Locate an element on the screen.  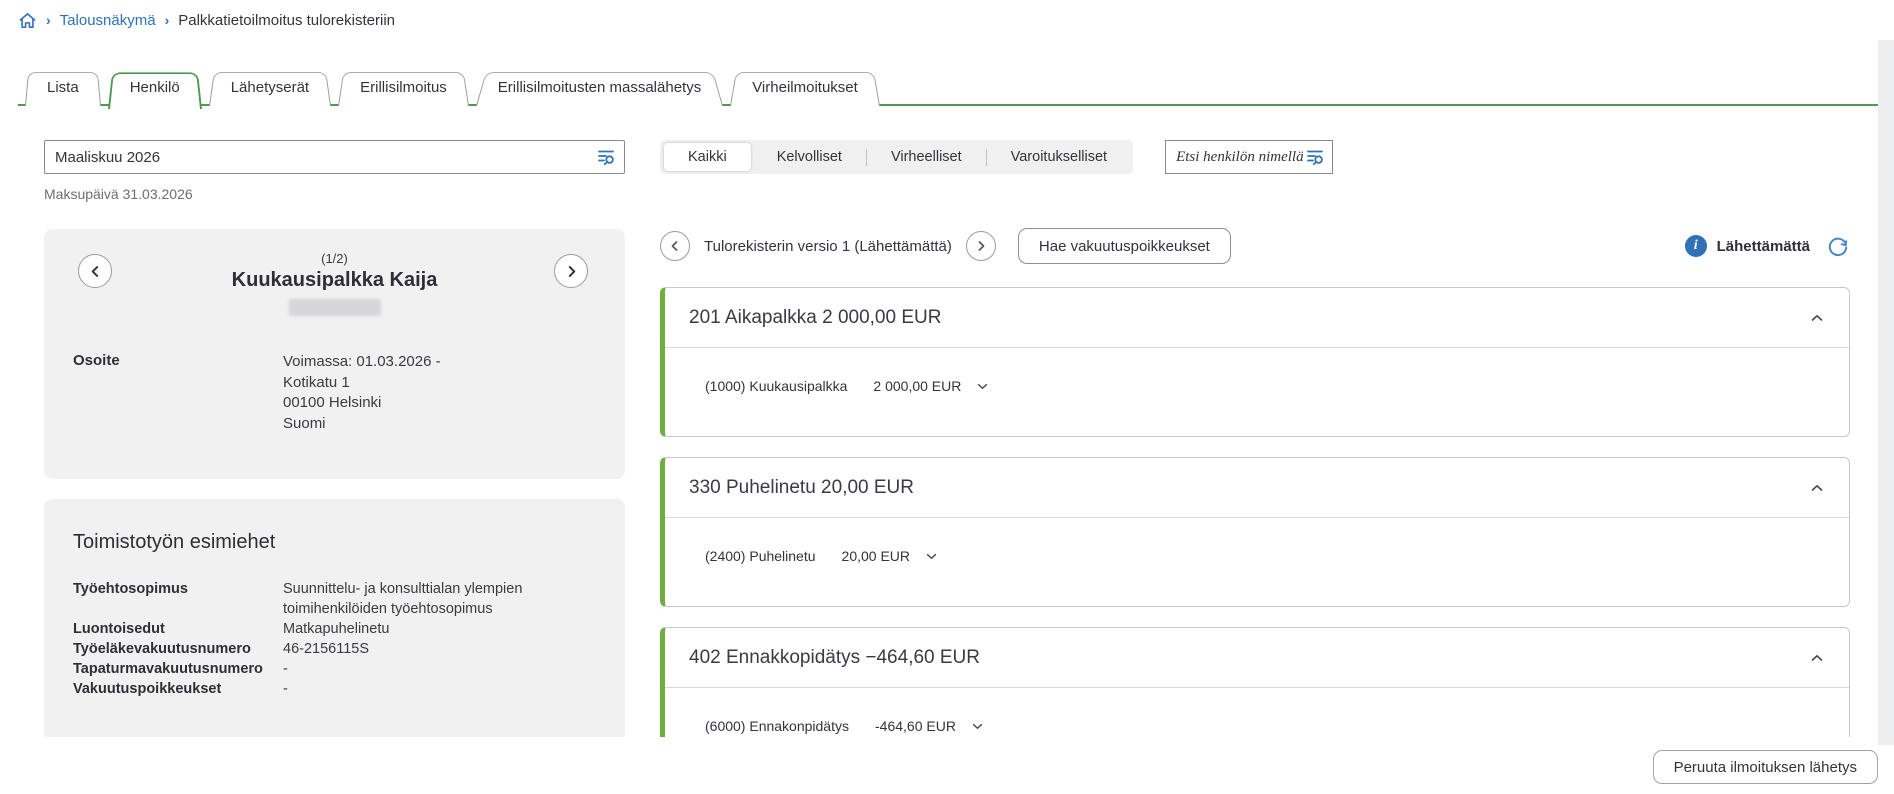
previous-version-button is located at coordinates (675, 246).